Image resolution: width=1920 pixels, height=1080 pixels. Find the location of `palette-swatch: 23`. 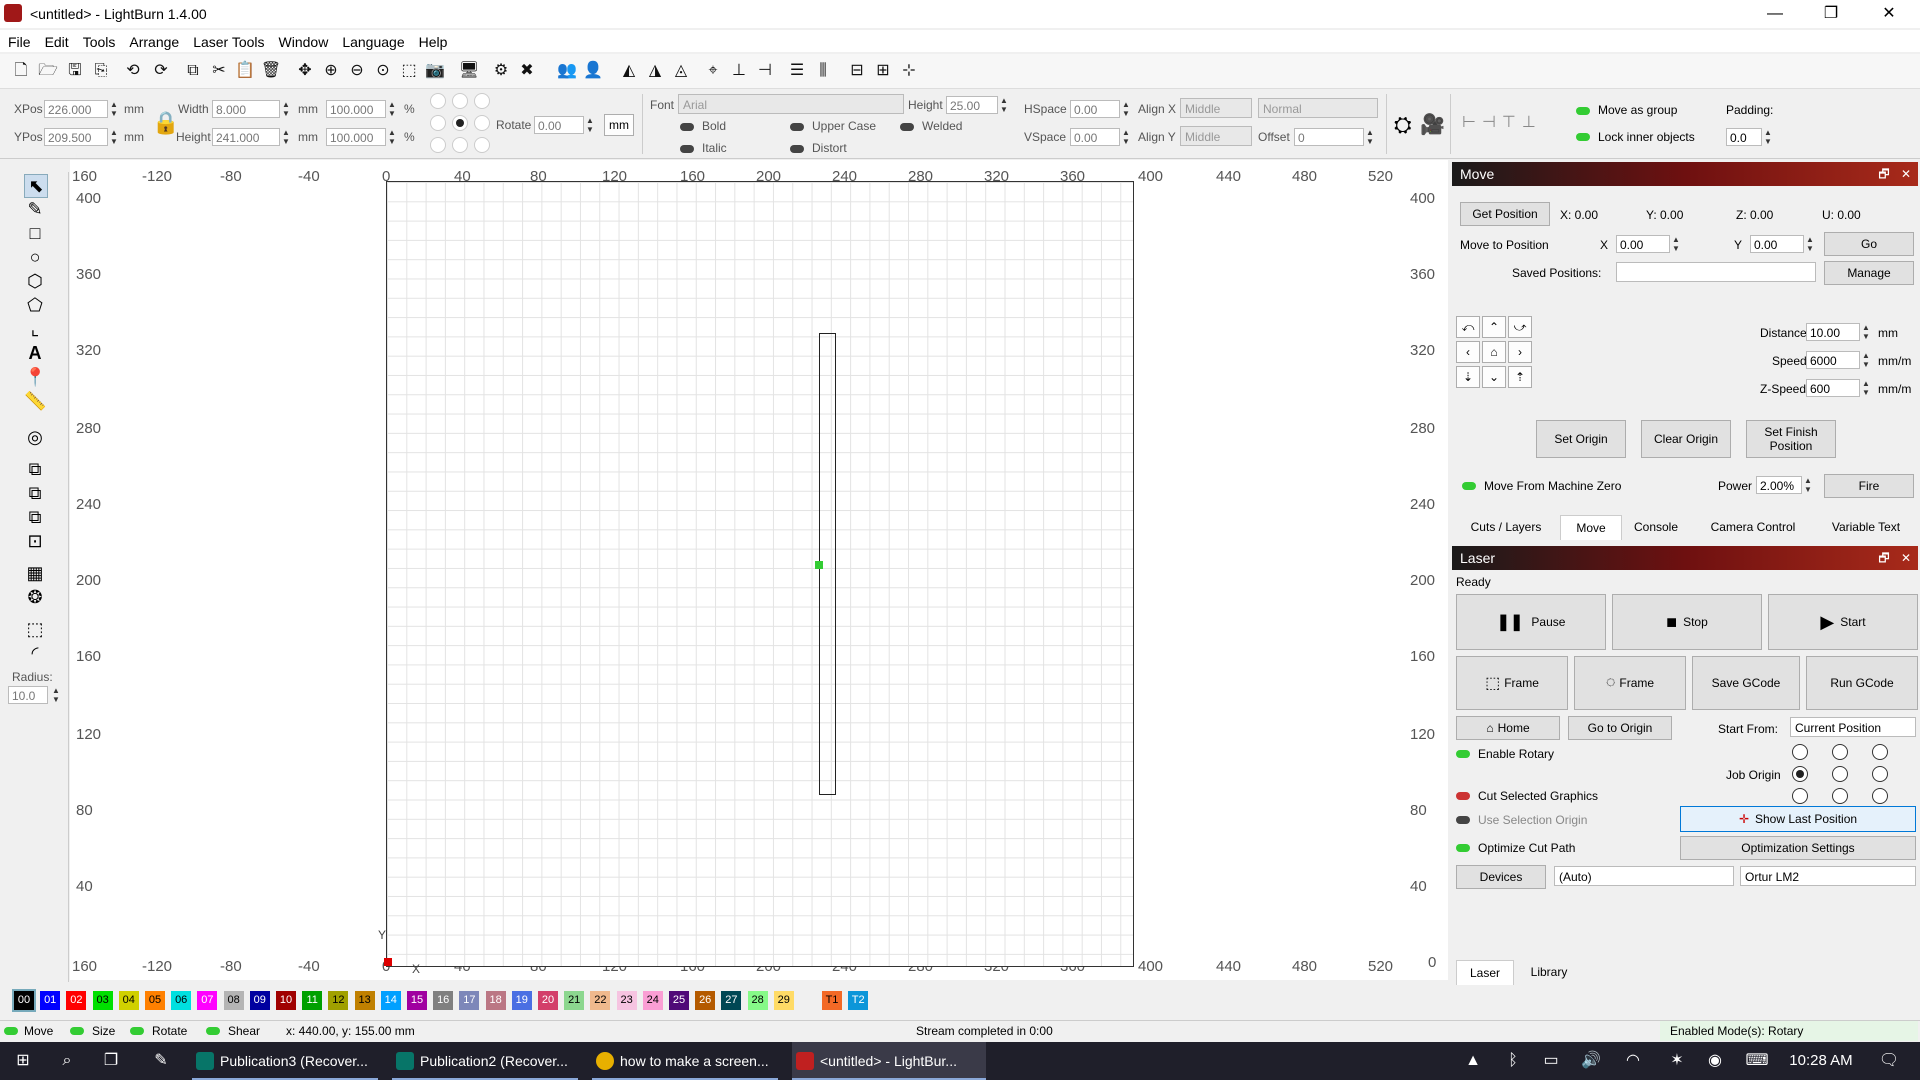

palette-swatch: 23 is located at coordinates (626, 1000).